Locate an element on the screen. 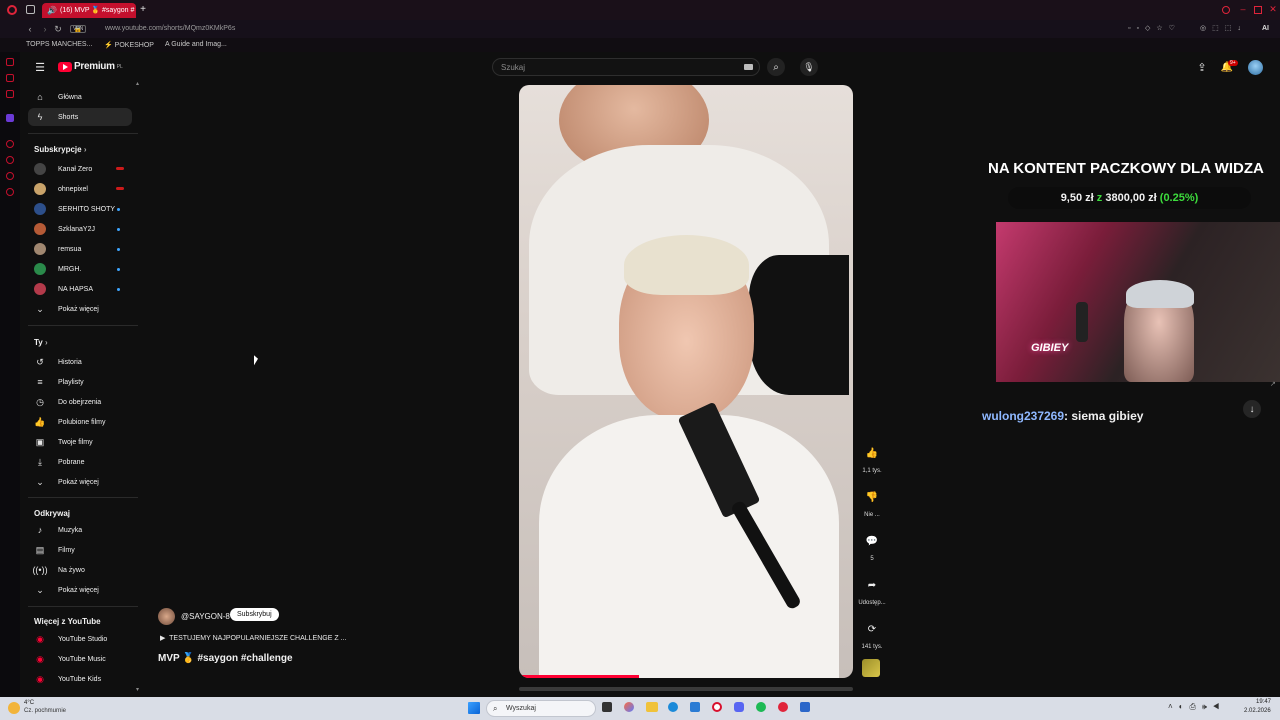 The image size is (1280, 720). sidebar-you-6: ⌄ Pokaż więcej is located at coordinates (80, 482).